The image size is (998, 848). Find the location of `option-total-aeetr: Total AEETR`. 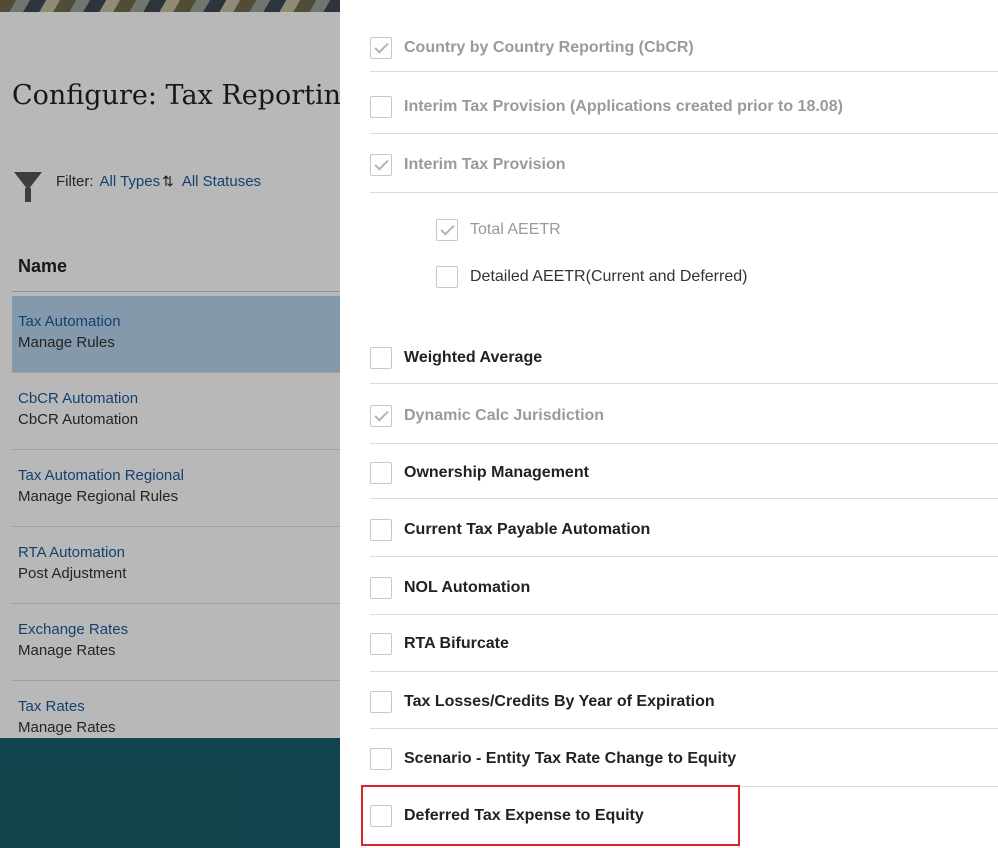

option-total-aeetr: Total AEETR is located at coordinates (717, 230).